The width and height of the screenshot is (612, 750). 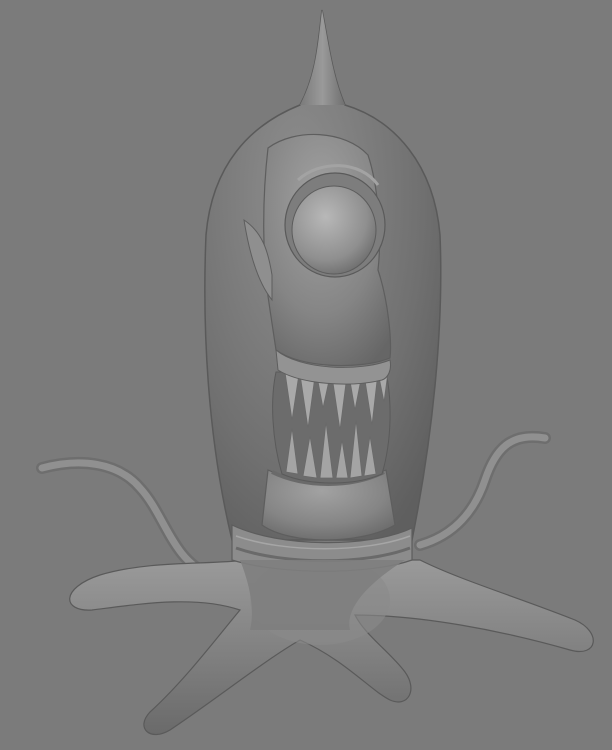 I want to click on dome-spike, so click(x=322, y=57).